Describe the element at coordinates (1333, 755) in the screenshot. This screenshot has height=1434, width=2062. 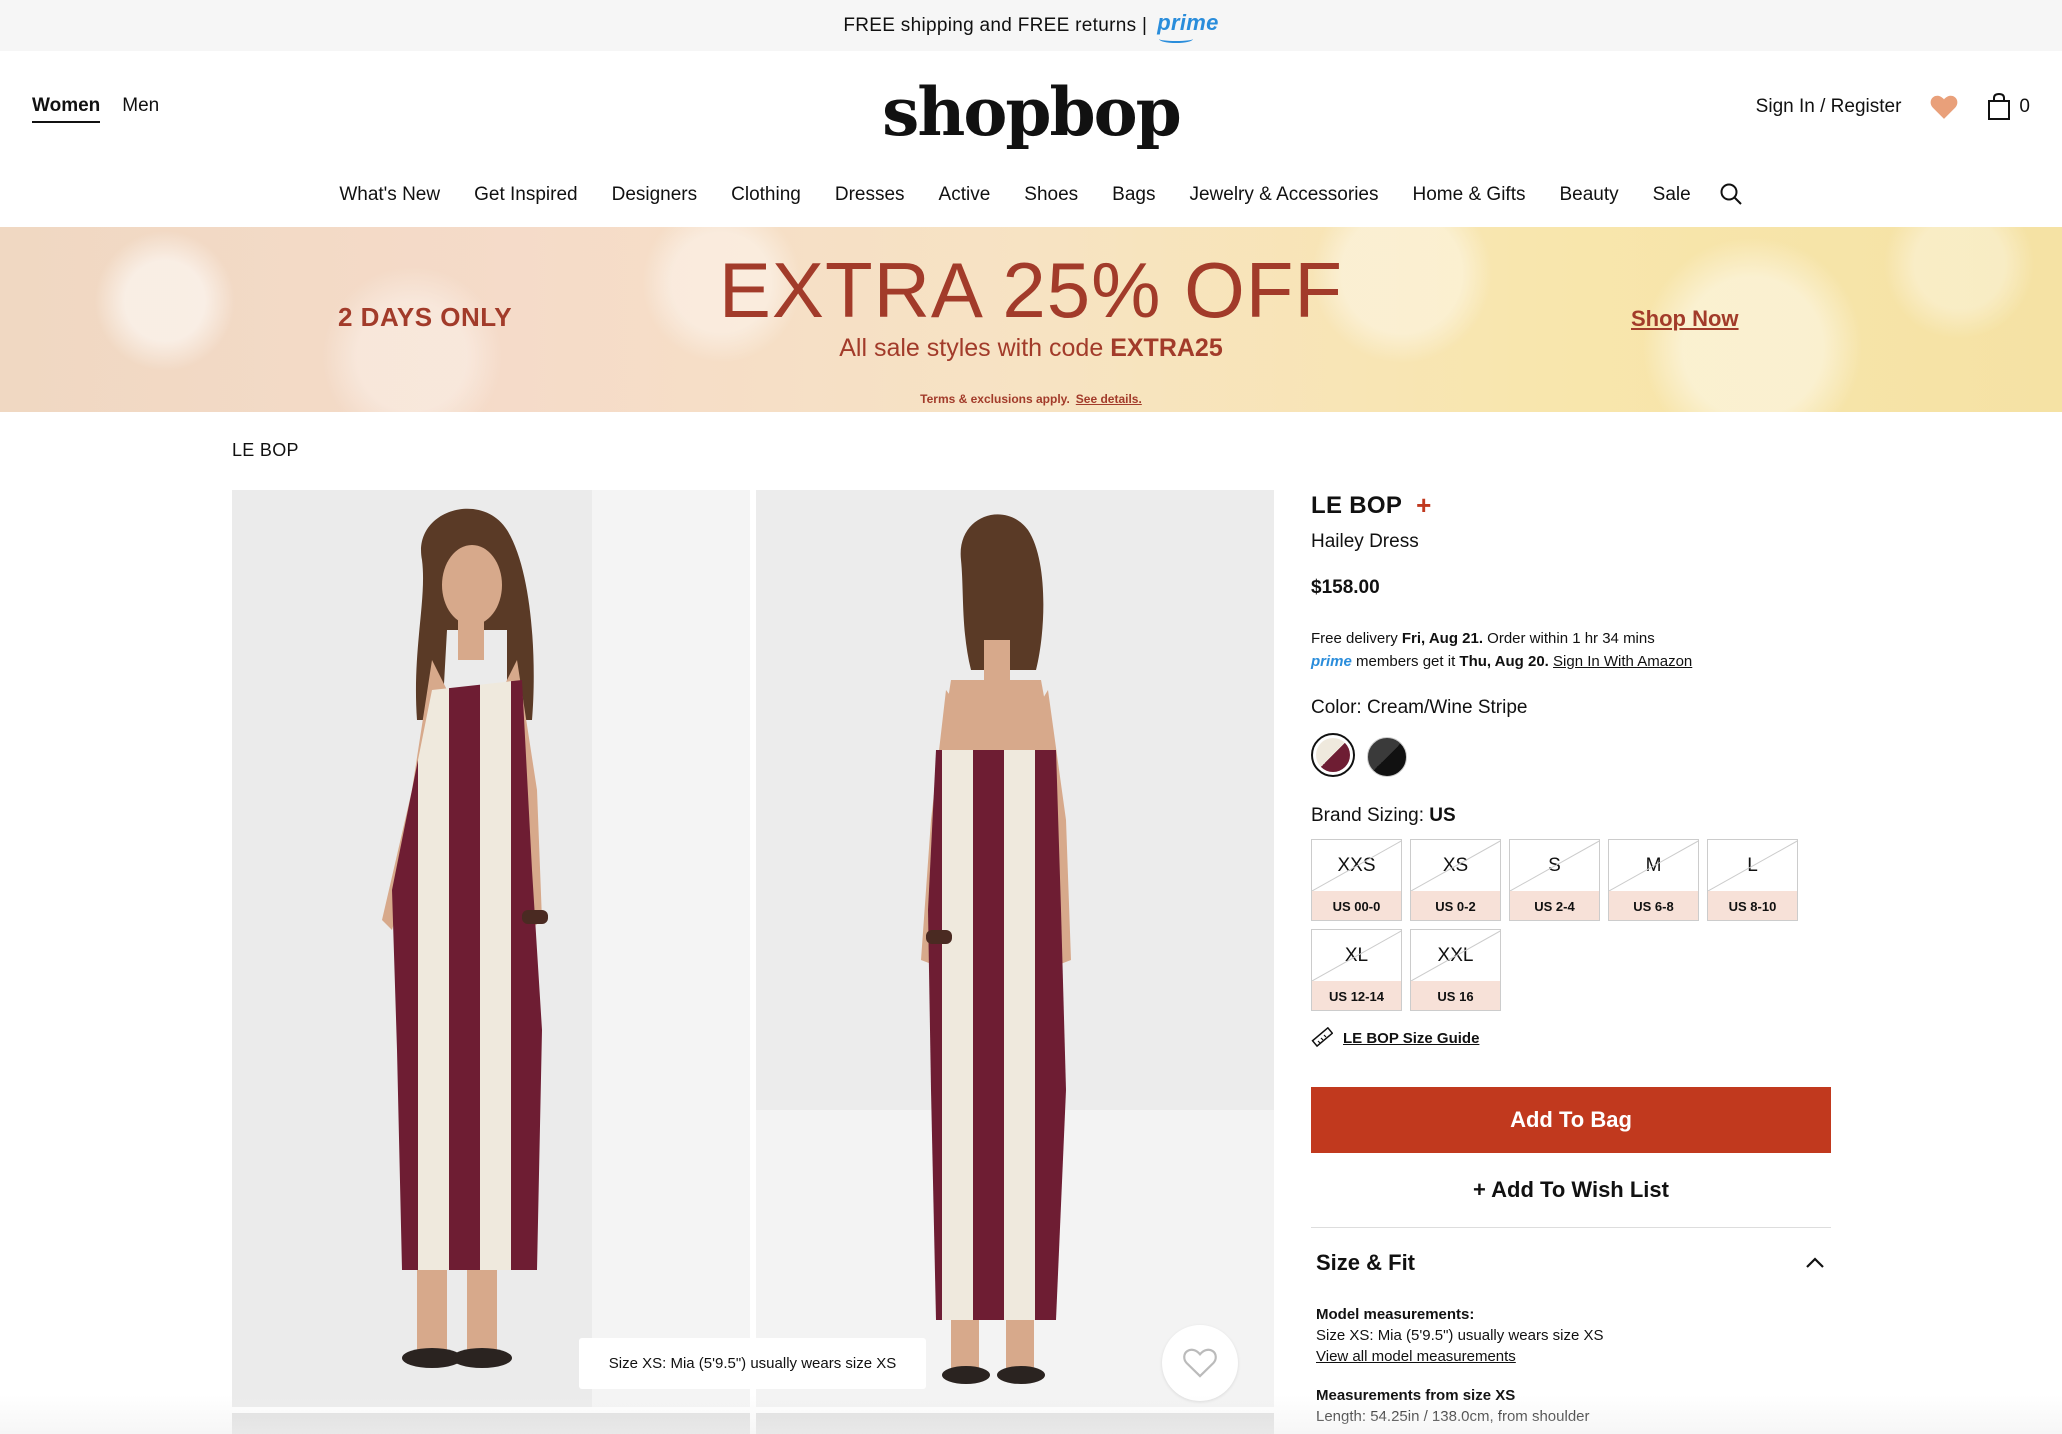
I see `swatch-cream-wine-stripe` at that location.